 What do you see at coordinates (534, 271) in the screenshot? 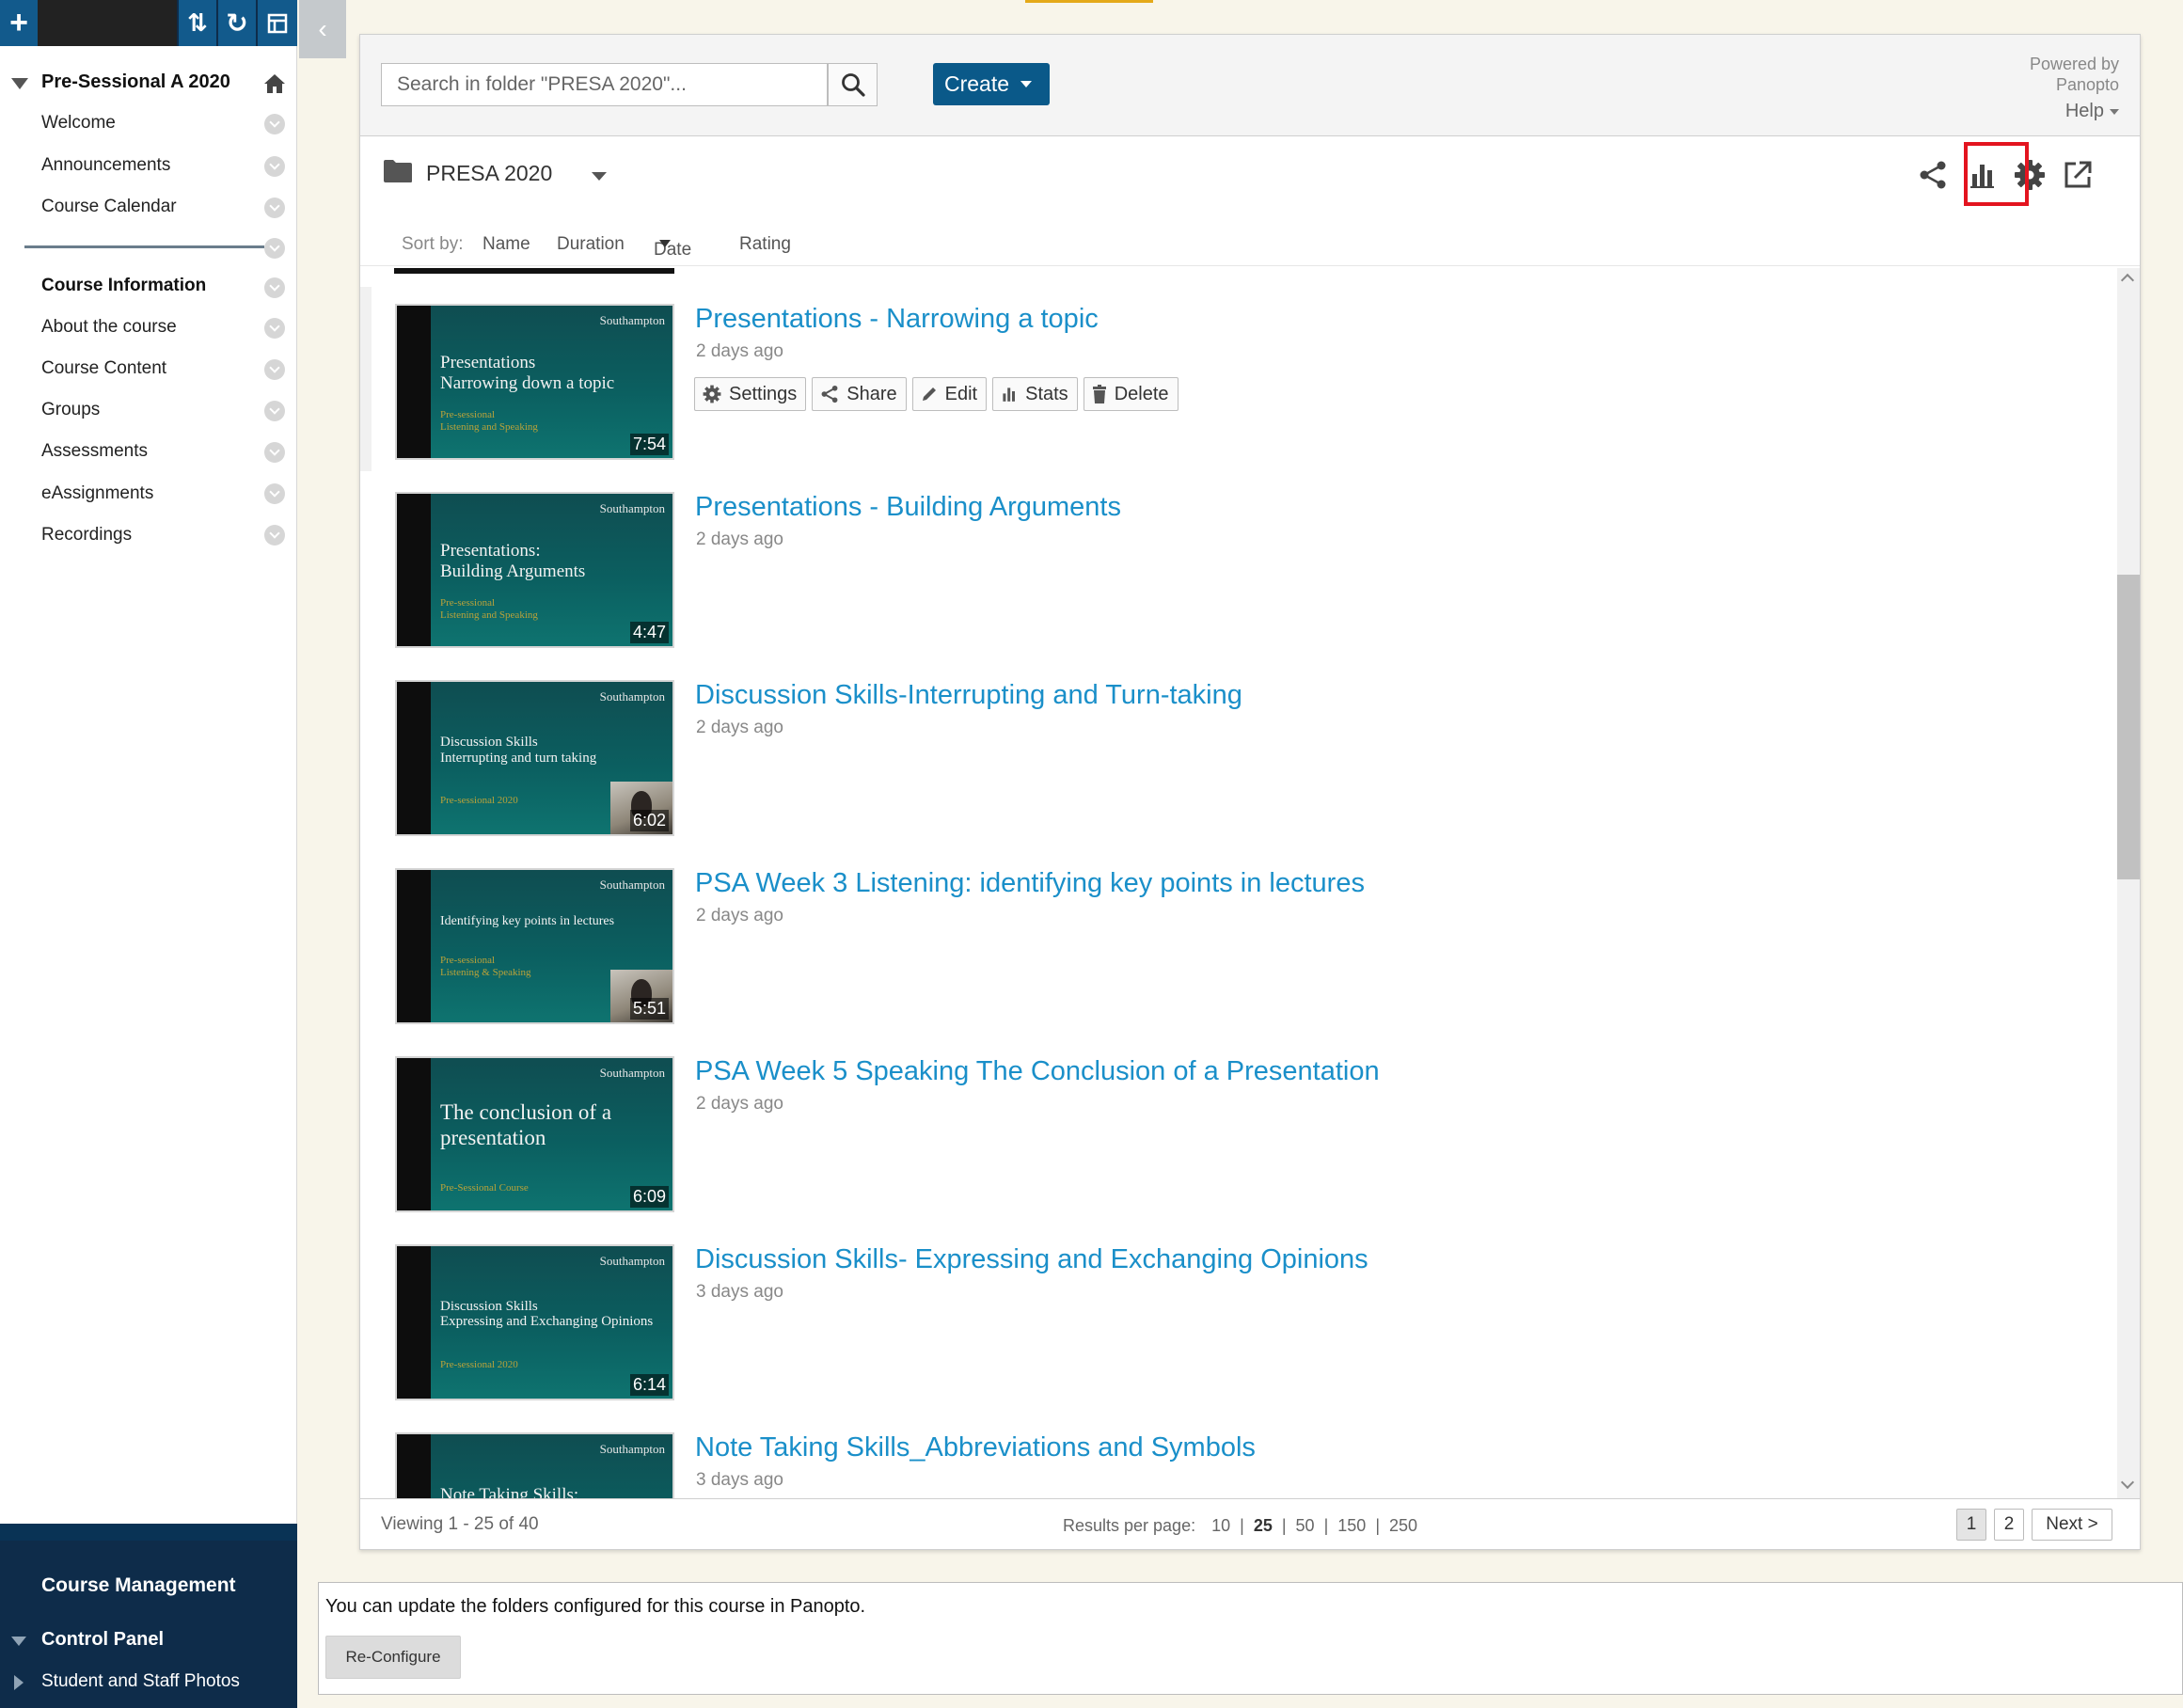
I see `previous-thumbnail-edge` at bounding box center [534, 271].